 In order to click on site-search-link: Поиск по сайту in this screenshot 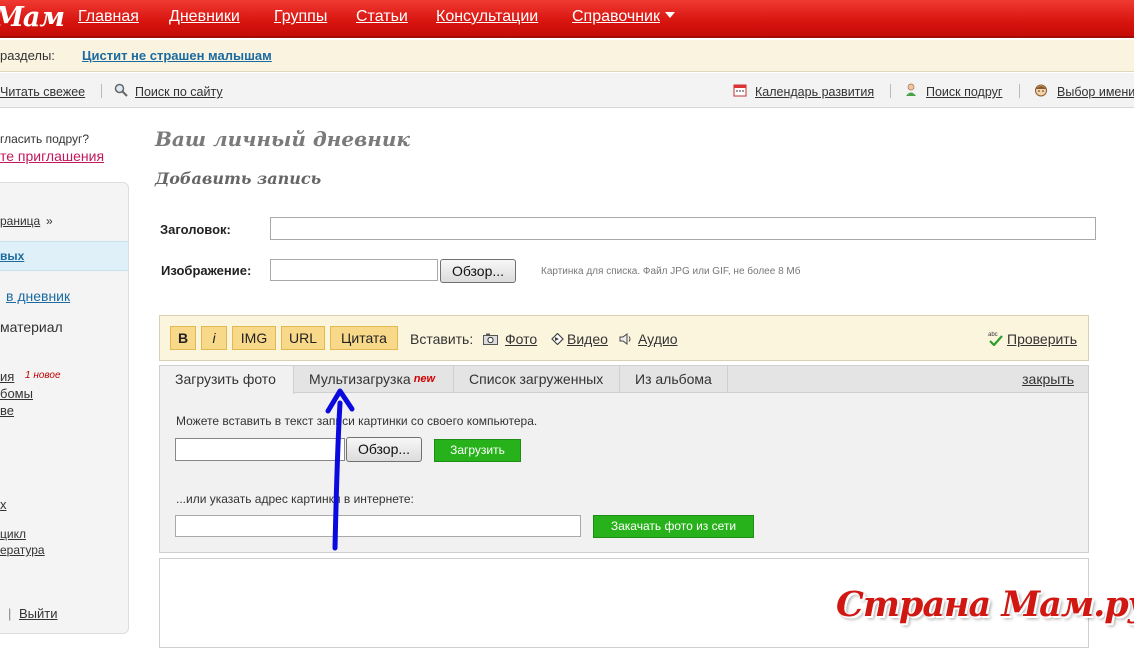, I will do `click(179, 92)`.